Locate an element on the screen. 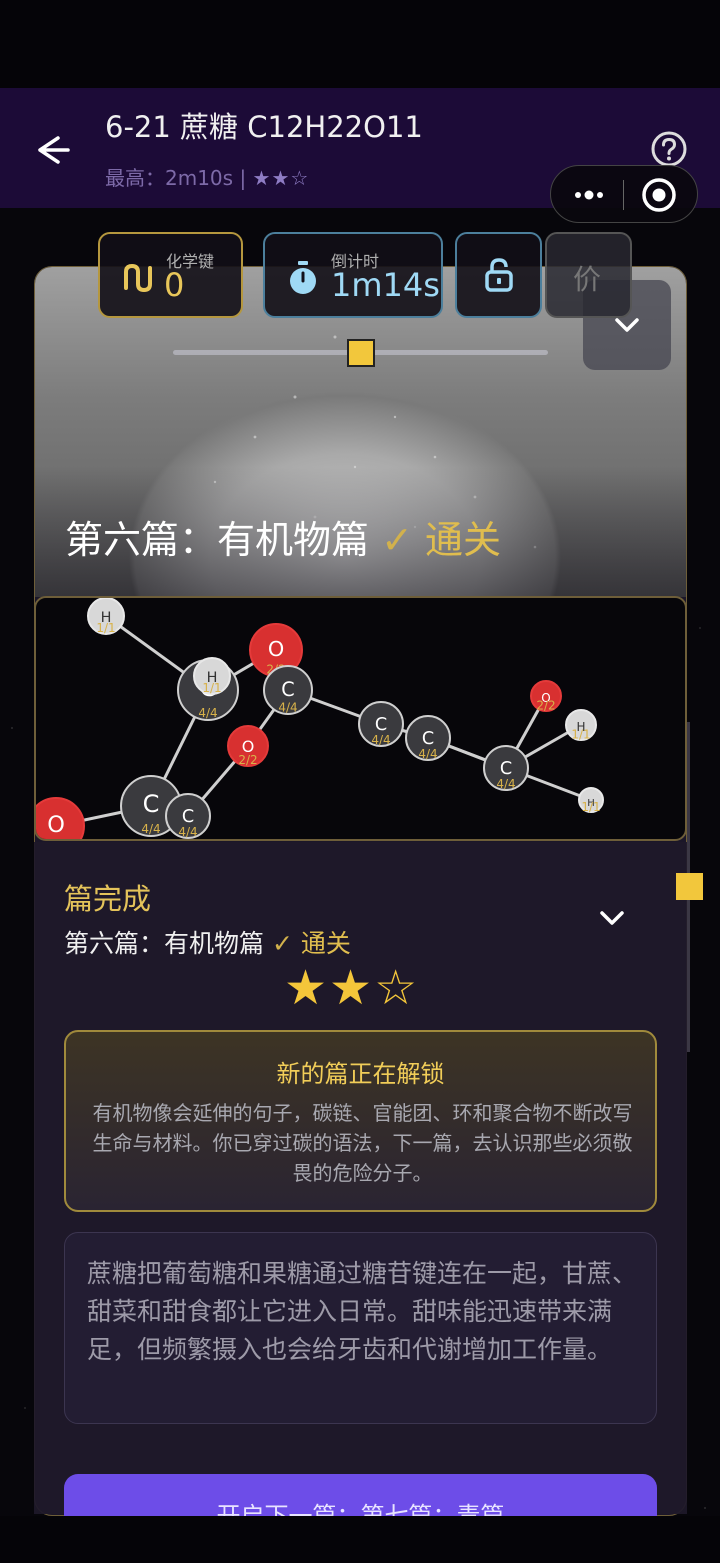  completion-chapter-name: 第六篇：有机物篇 is located at coordinates (164, 943).